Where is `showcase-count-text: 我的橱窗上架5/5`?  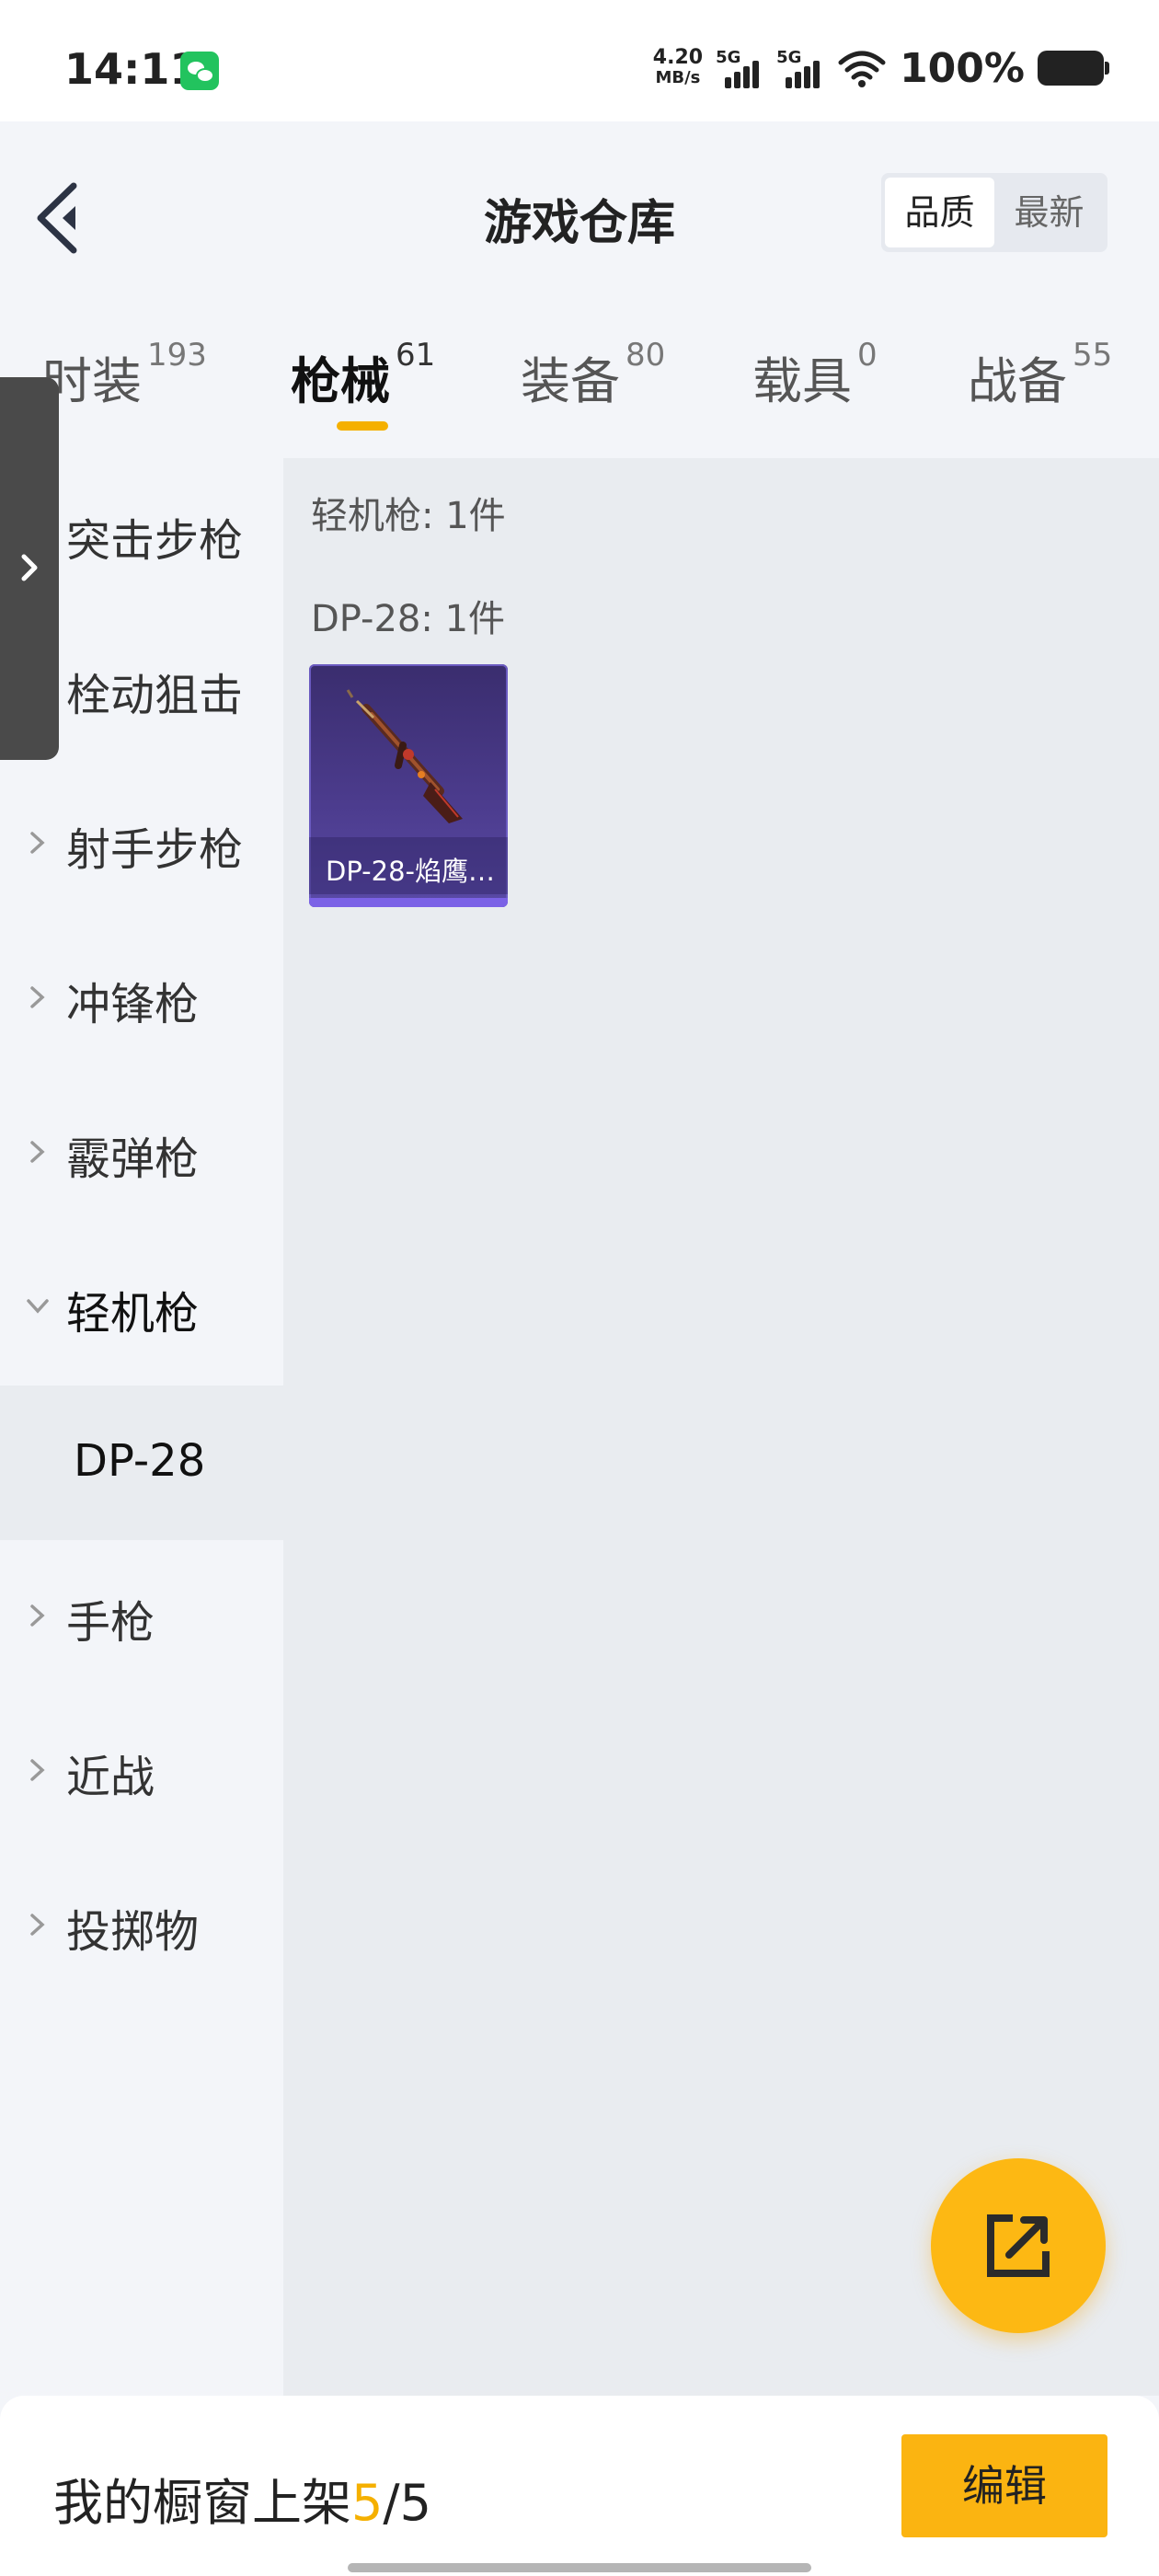
showcase-count-text: 我的橱窗上架5/5 is located at coordinates (242, 2498).